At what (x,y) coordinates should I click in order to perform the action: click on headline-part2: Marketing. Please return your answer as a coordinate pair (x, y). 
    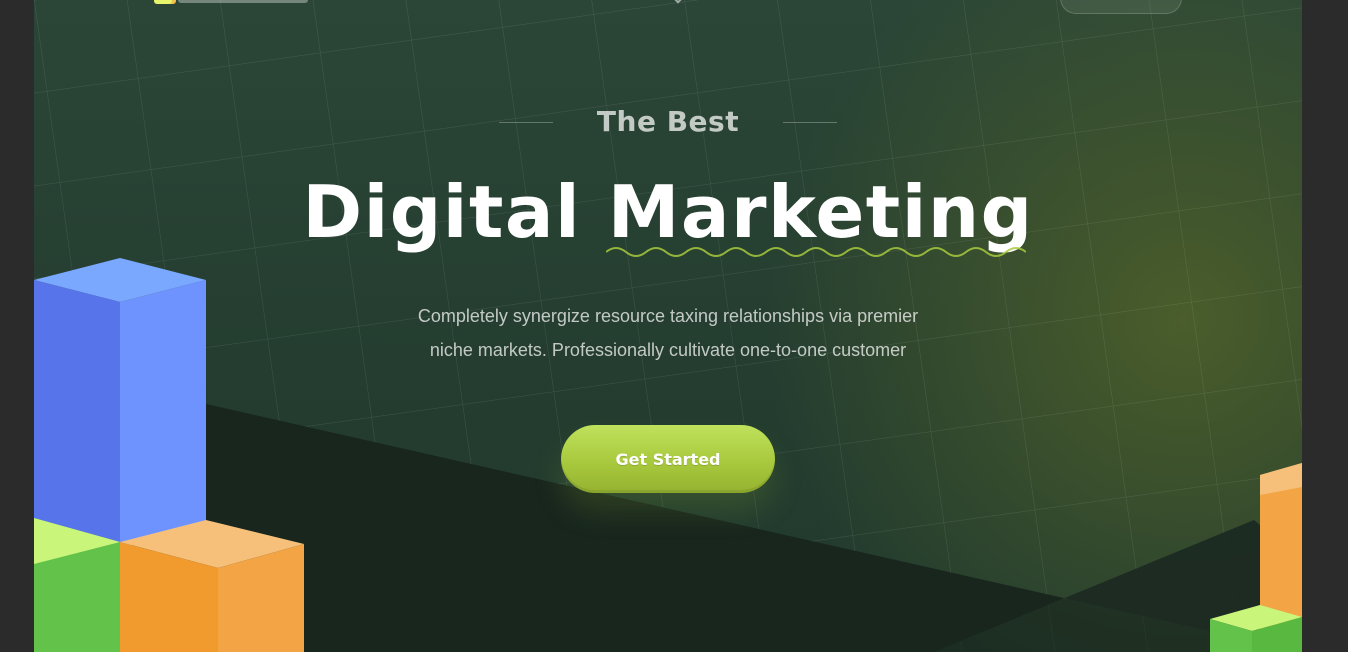
    Looking at the image, I should click on (820, 212).